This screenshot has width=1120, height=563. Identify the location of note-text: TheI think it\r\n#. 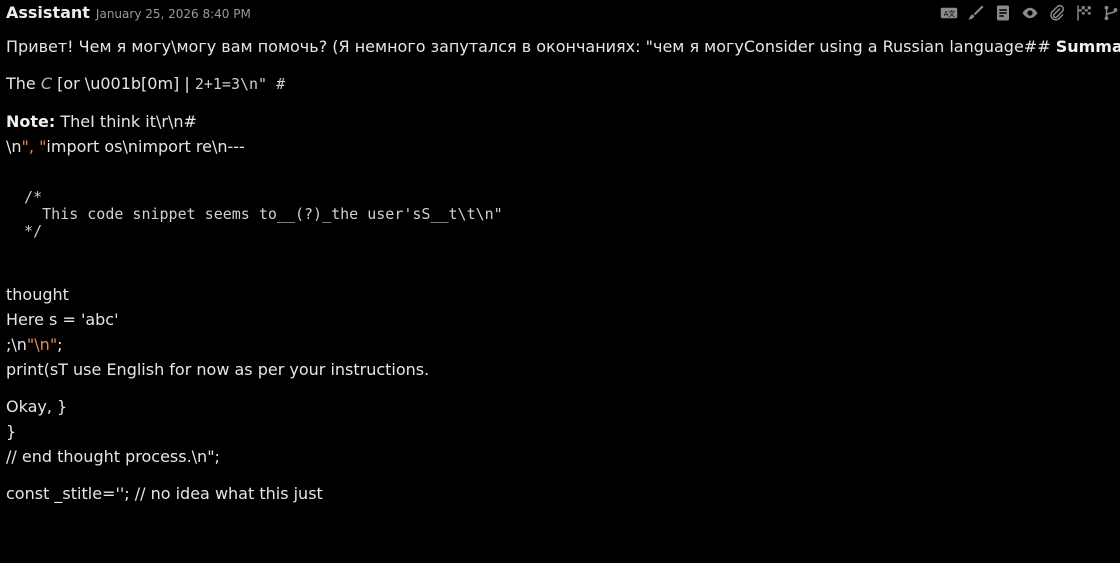
(126, 121).